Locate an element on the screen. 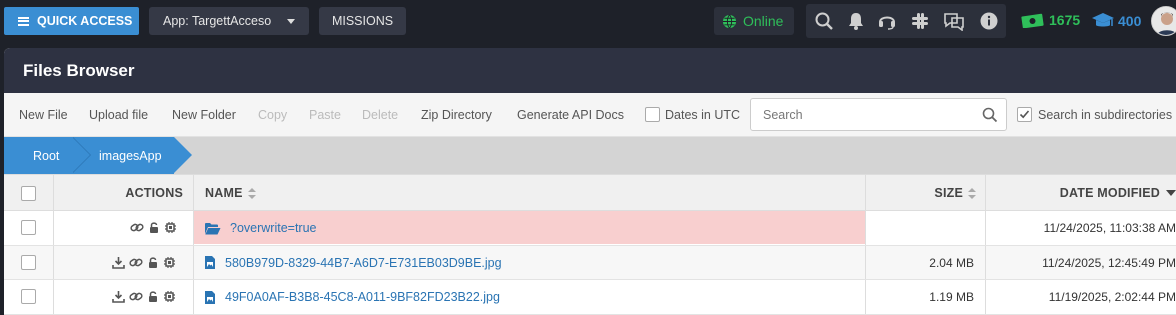 The image size is (1176, 315). slack-icon is located at coordinates (920, 21).